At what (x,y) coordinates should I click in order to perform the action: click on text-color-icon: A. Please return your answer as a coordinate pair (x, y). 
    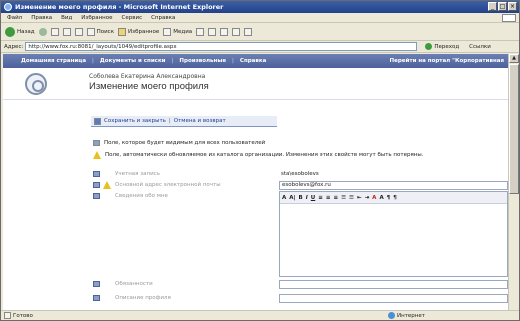
    Looking at the image, I should click on (374, 198).